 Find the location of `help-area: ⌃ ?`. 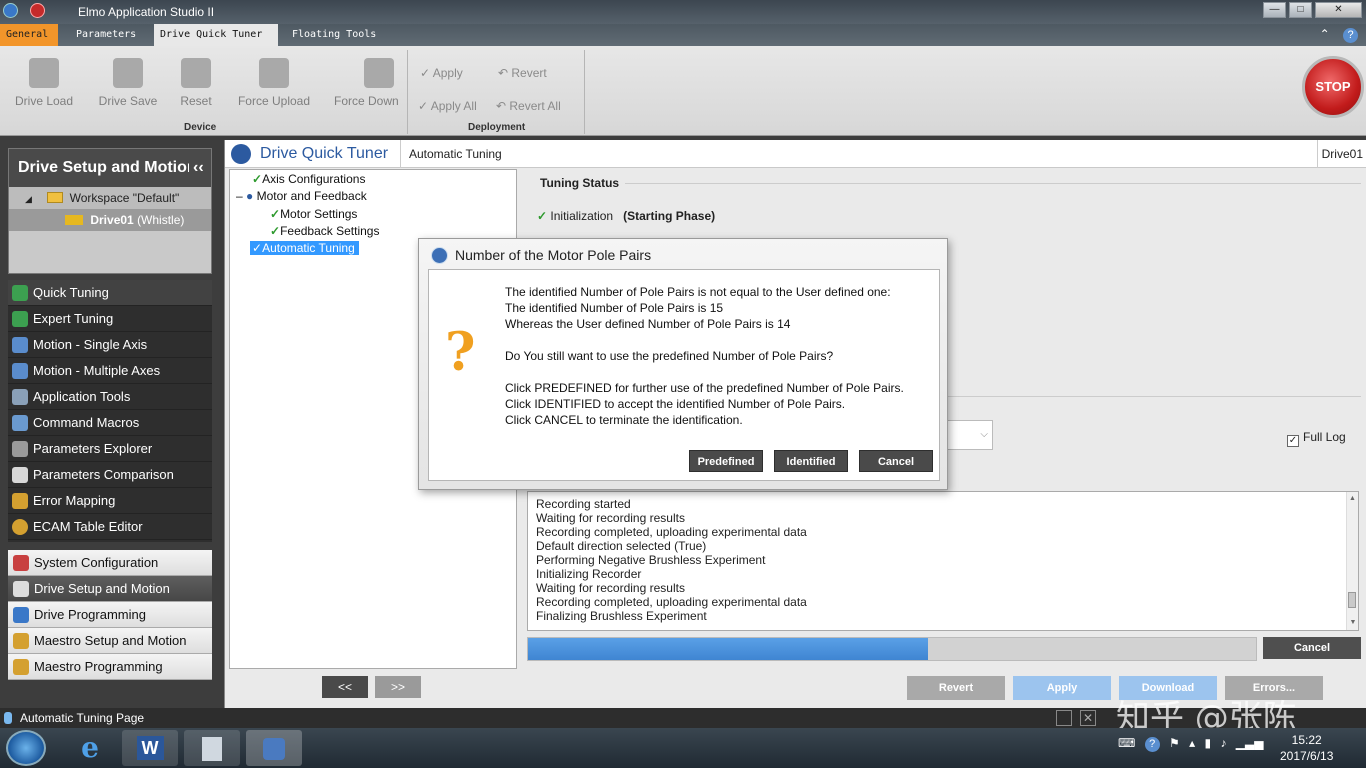

help-area: ⌃ ? is located at coordinates (1339, 35).